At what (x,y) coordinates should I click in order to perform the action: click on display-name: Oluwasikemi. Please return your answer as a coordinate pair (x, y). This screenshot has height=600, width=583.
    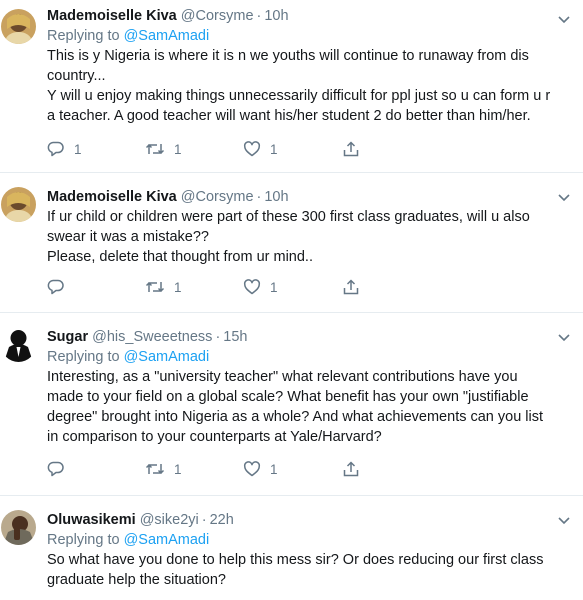
    Looking at the image, I should click on (91, 520).